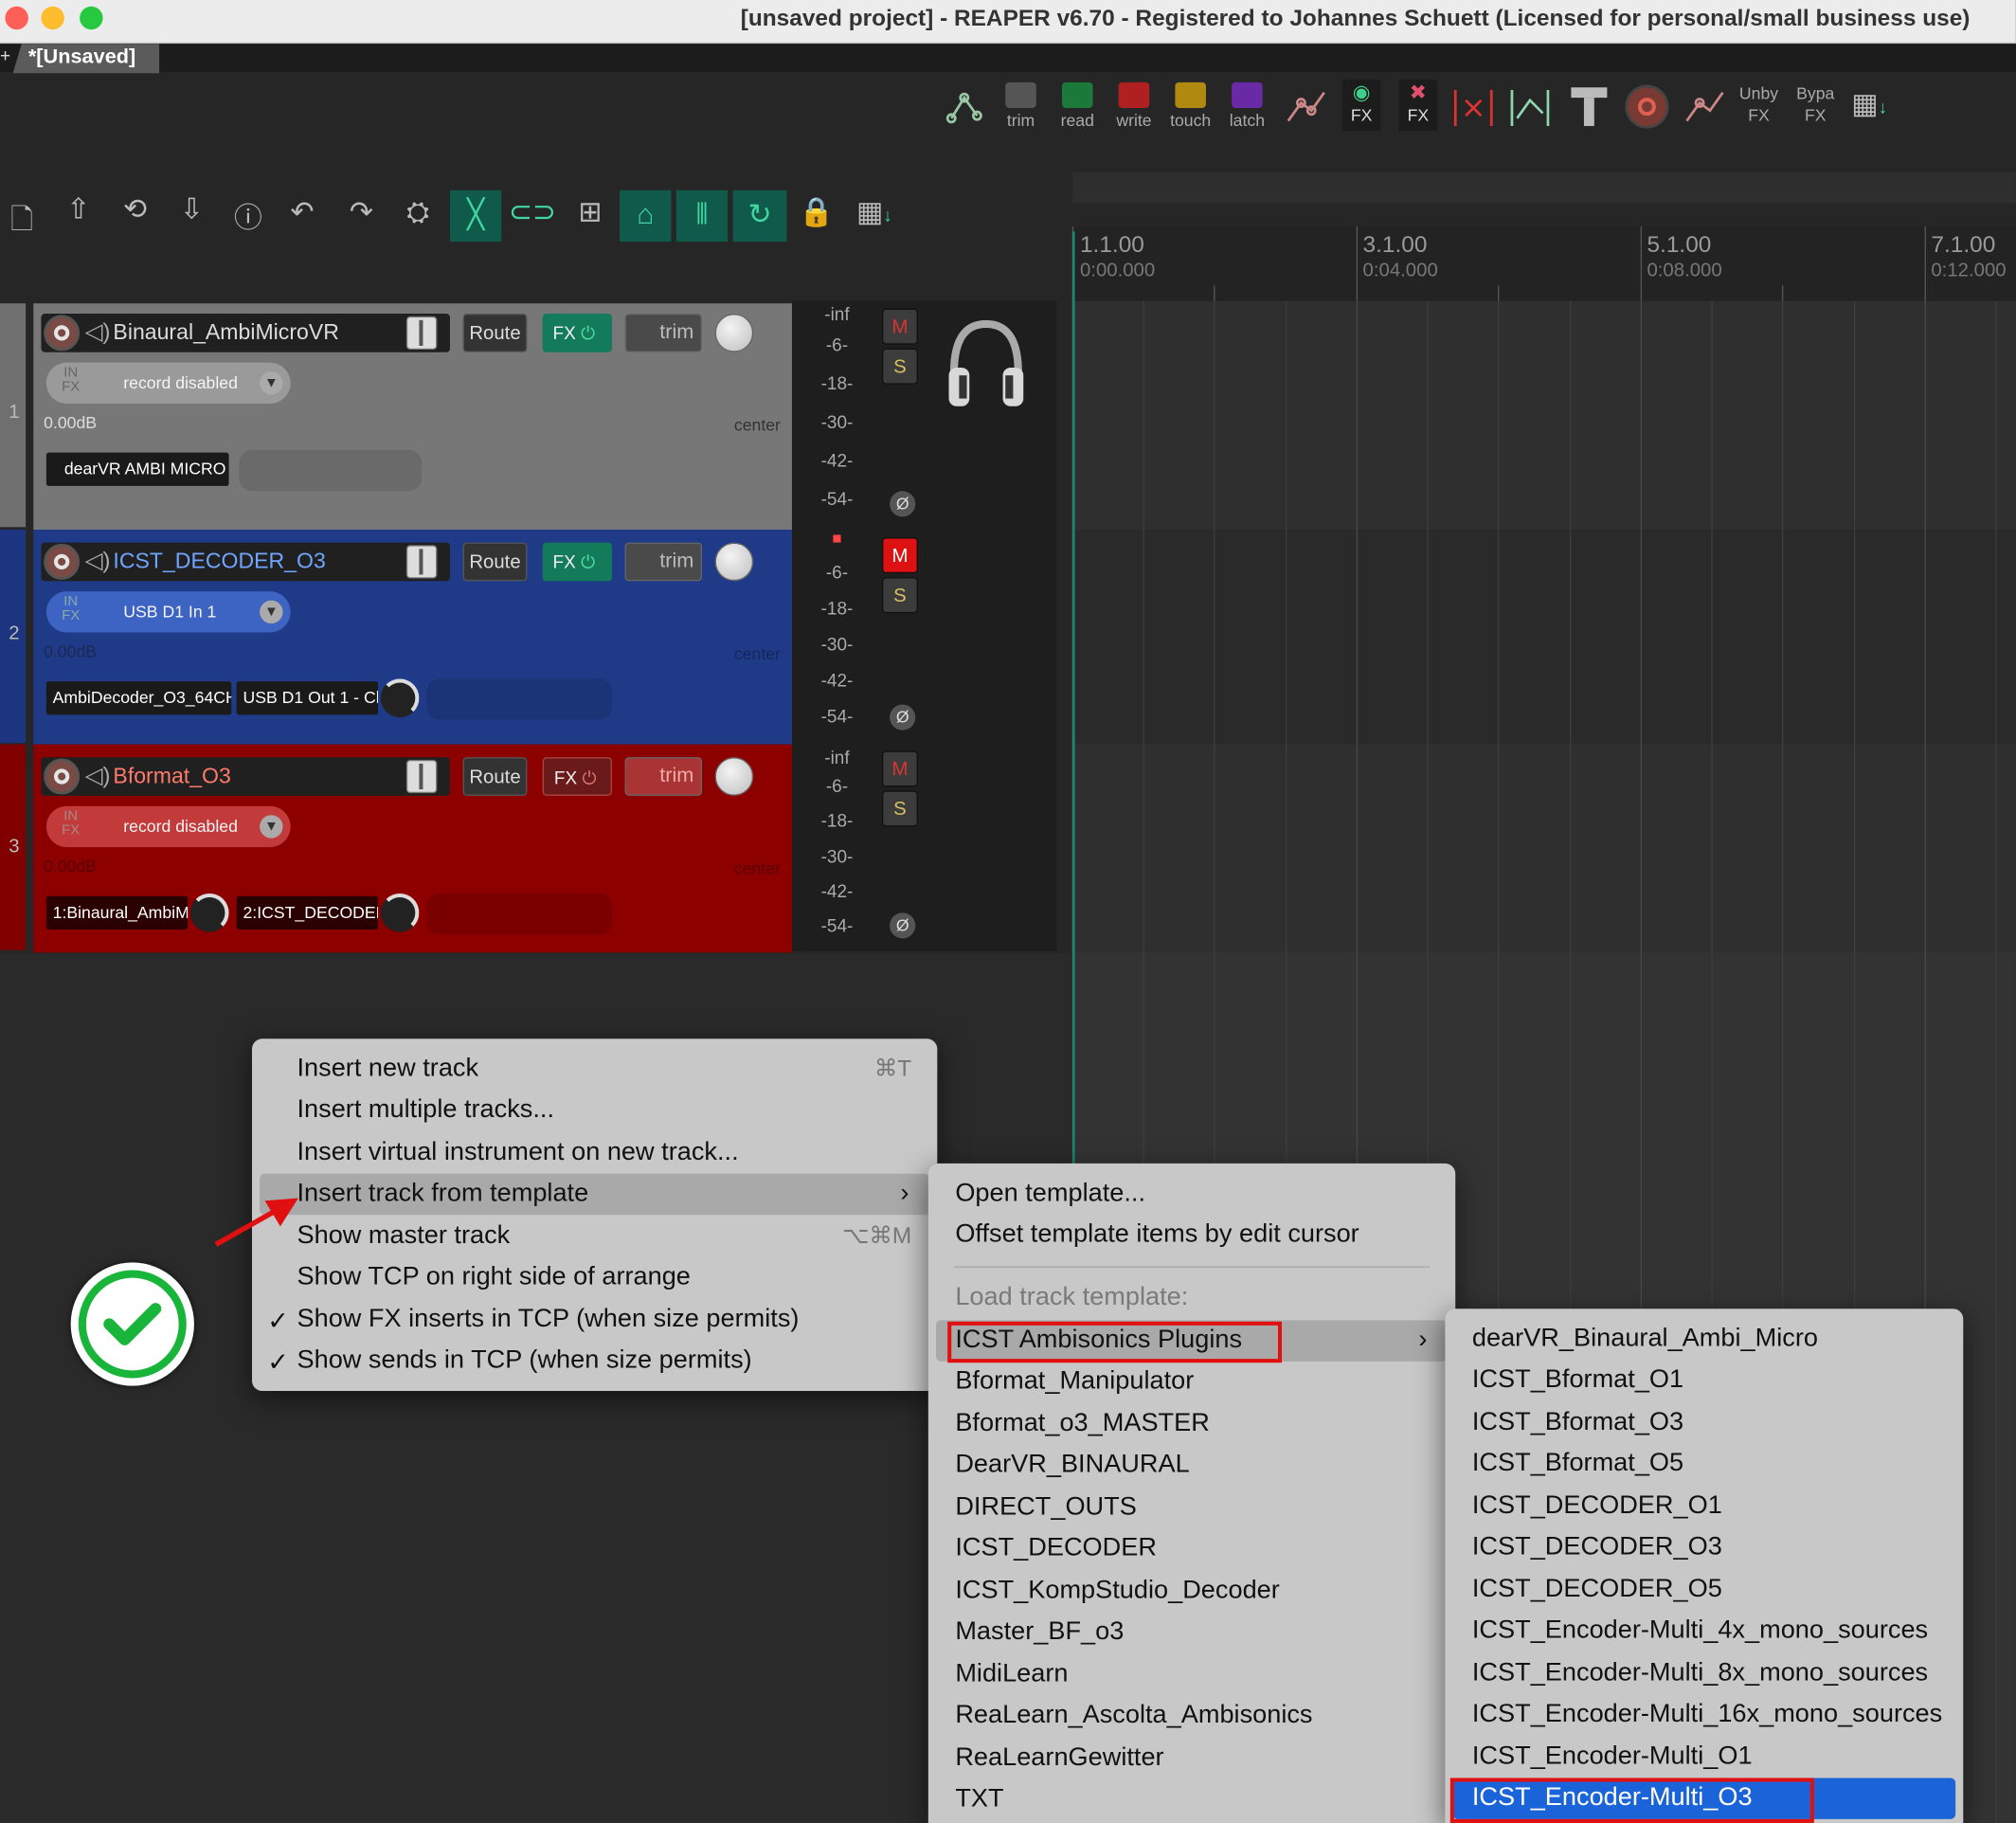  Describe the element at coordinates (1190, 110) in the screenshot. I see `automation-touch-button: touch` at that location.